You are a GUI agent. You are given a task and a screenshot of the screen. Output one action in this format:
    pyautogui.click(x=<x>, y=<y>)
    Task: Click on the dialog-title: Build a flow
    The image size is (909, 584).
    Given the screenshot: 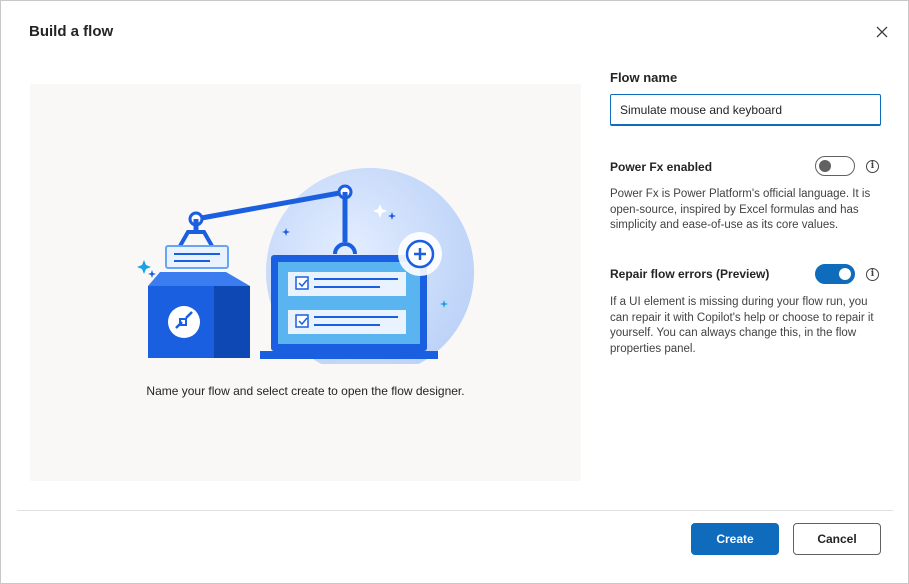 What is the action you would take?
    pyautogui.click(x=71, y=31)
    